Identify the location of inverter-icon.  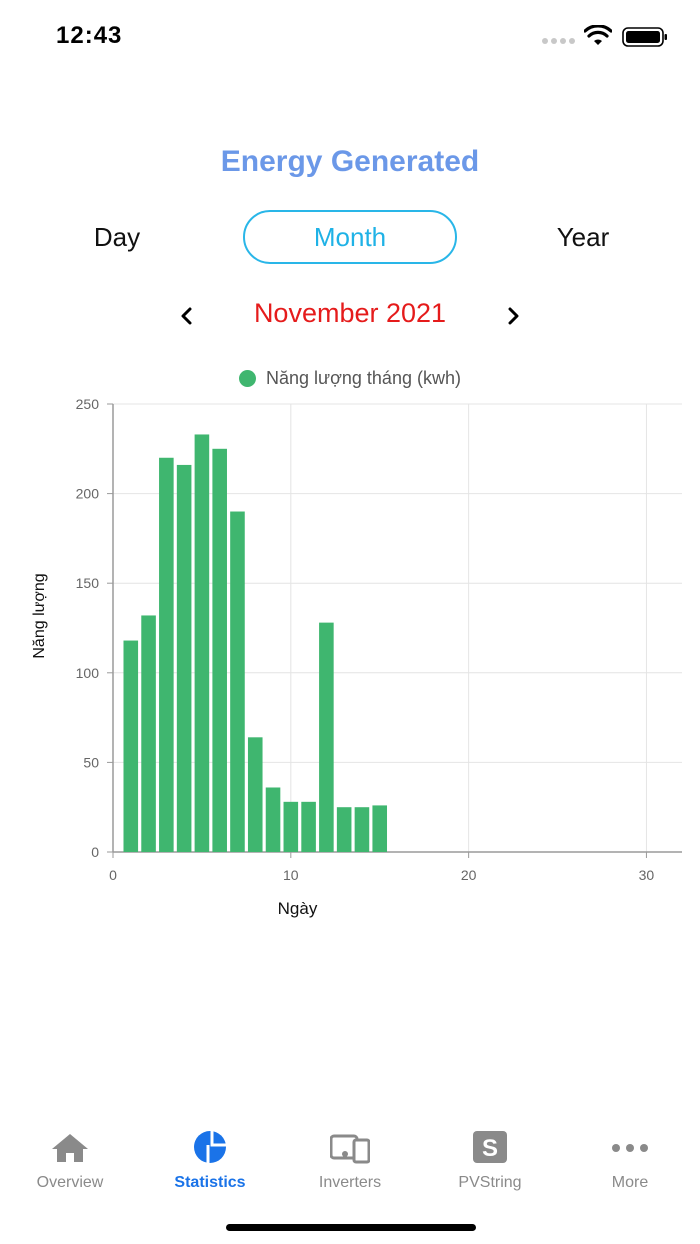
(350, 1149).